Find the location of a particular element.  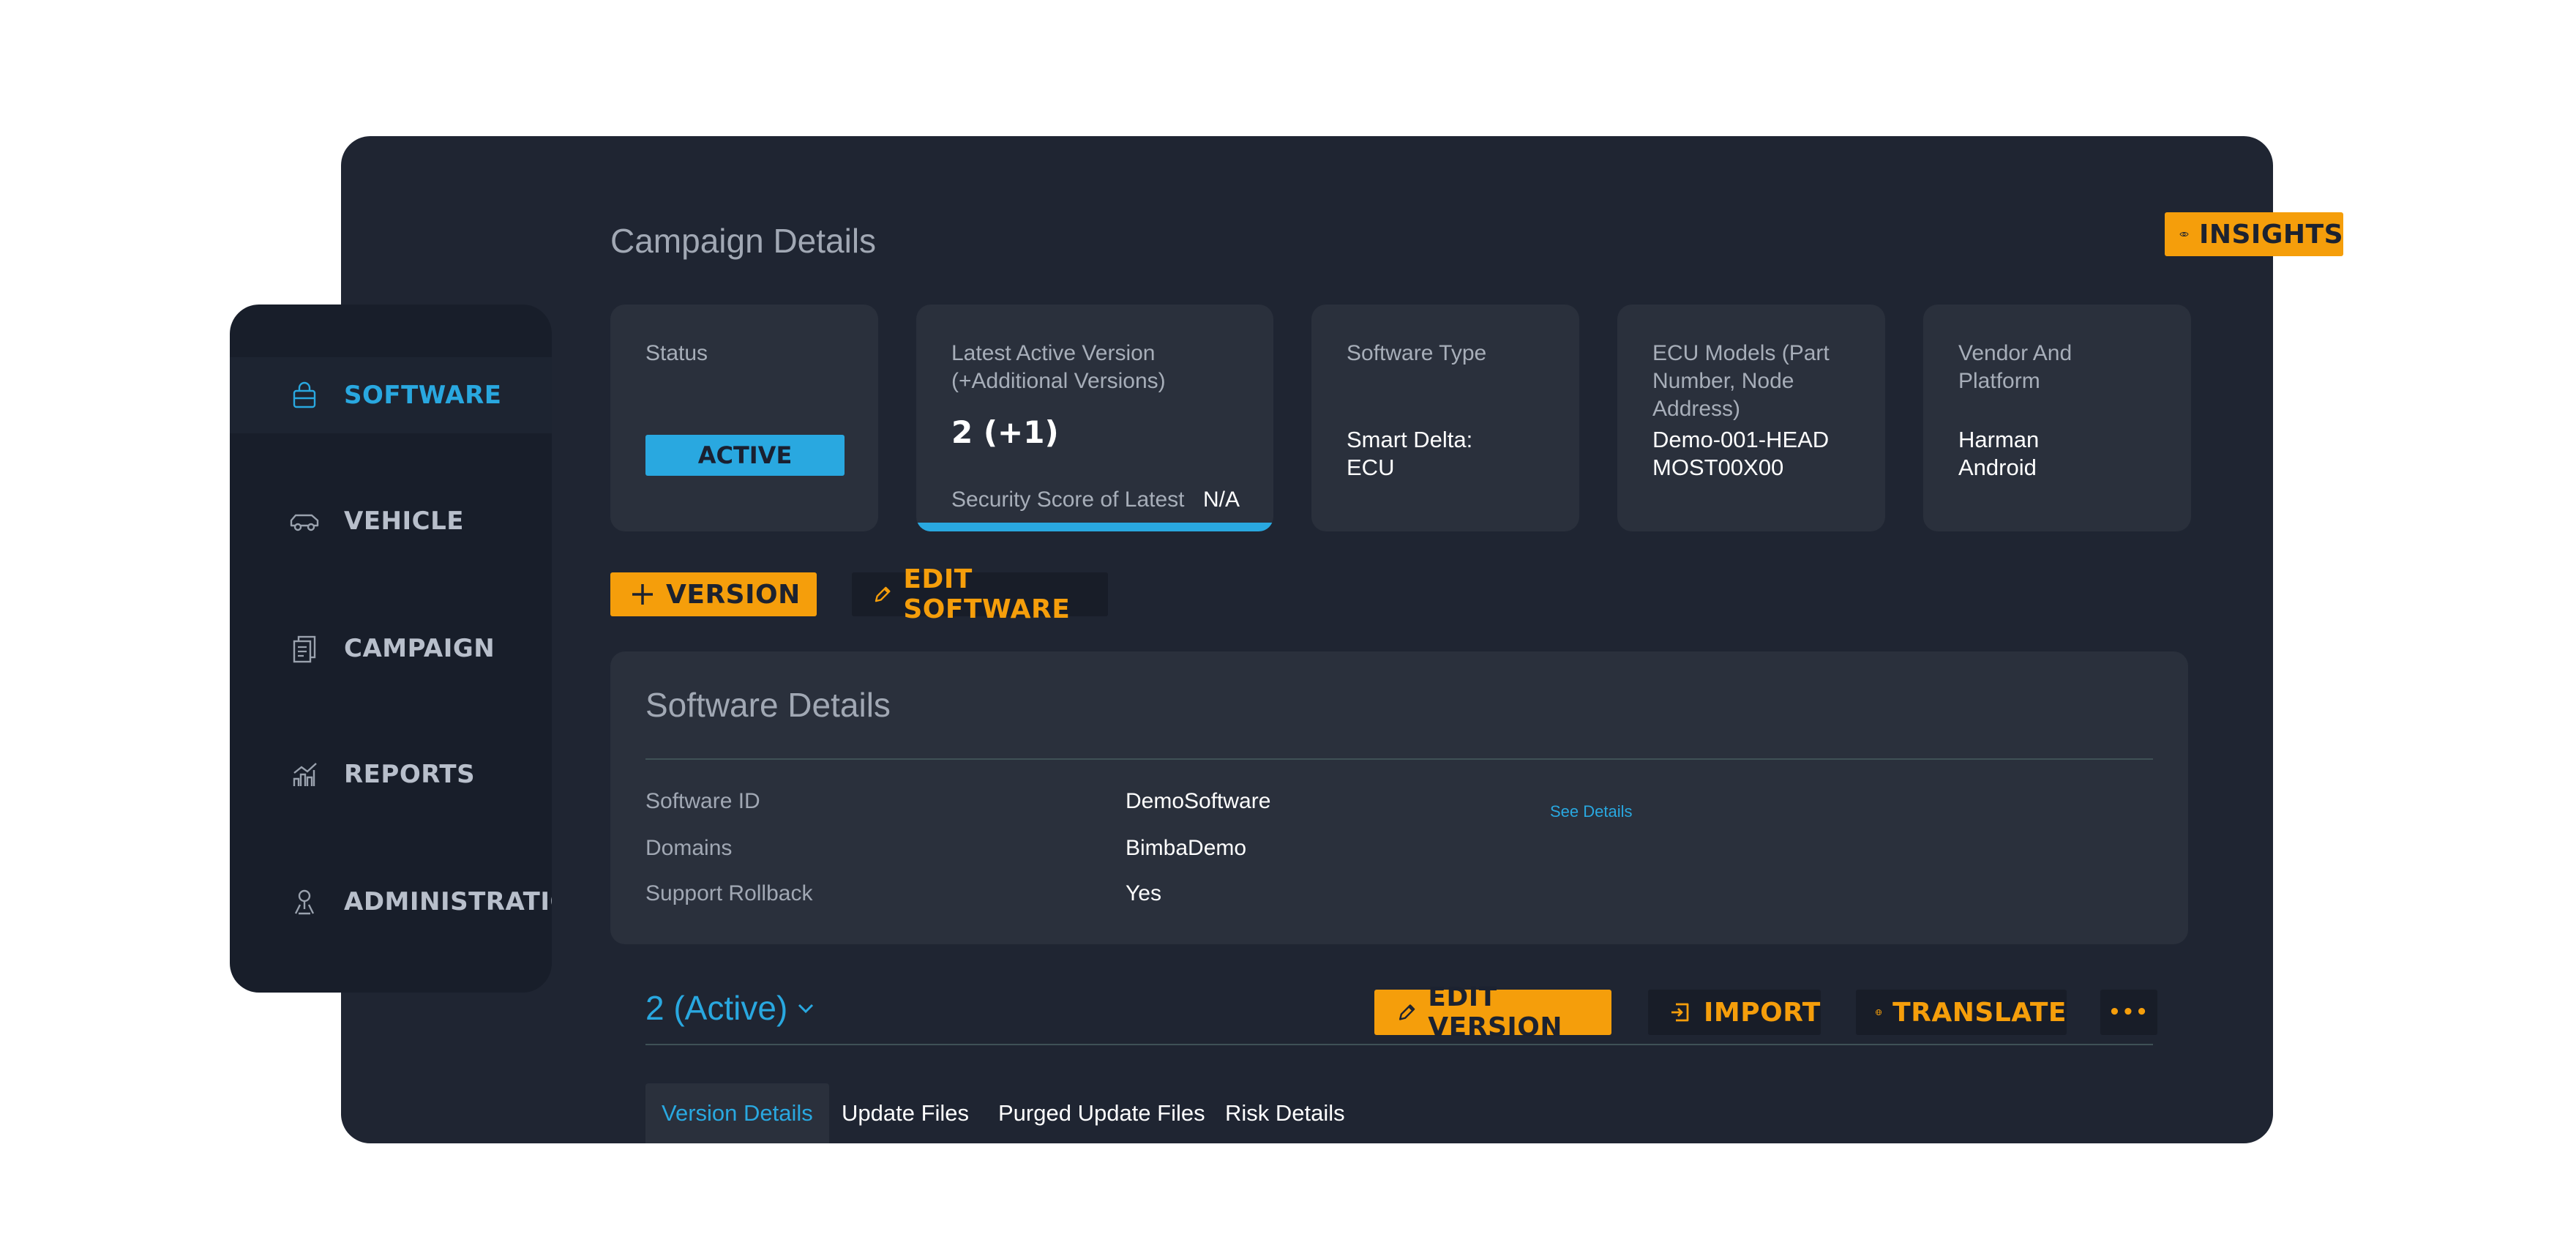

sidebar-item-label: SOFTWARE is located at coordinates (423, 395).